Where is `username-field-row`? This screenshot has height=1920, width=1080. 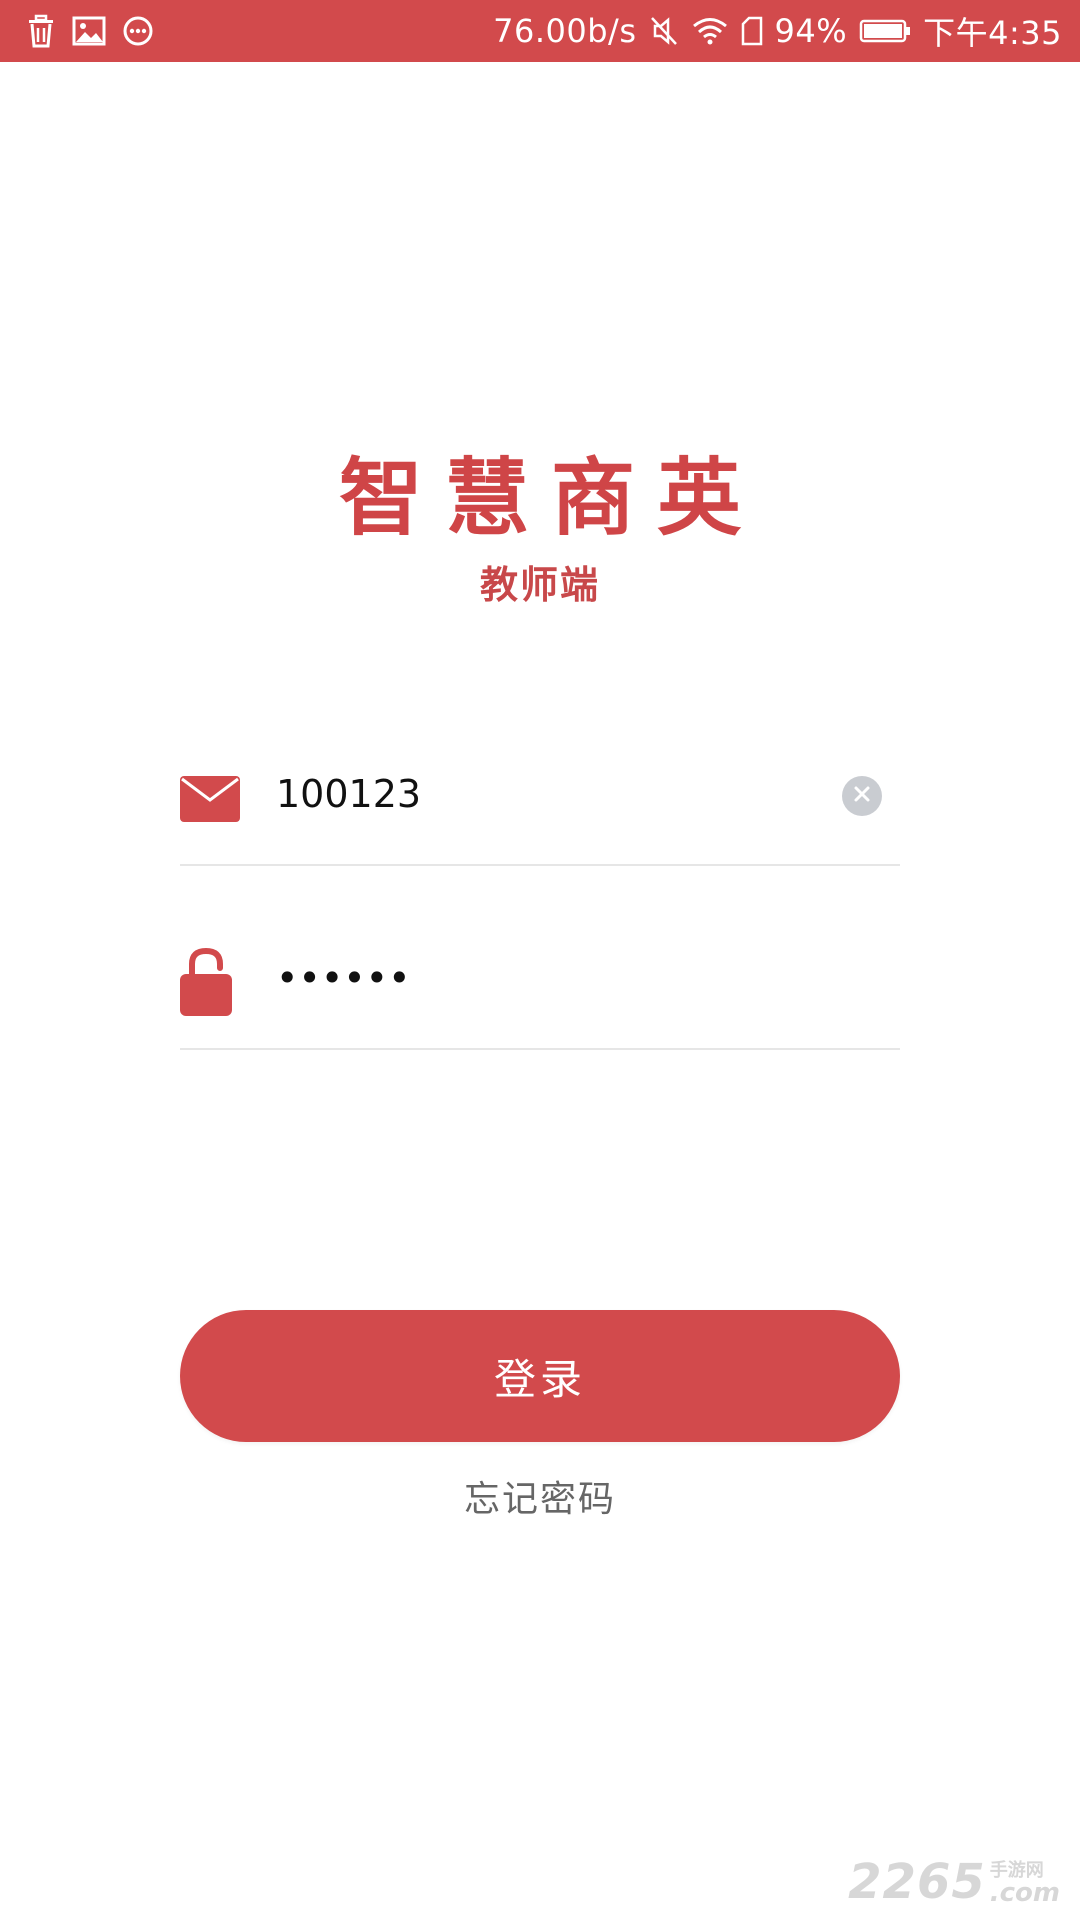
username-field-row is located at coordinates (540, 805).